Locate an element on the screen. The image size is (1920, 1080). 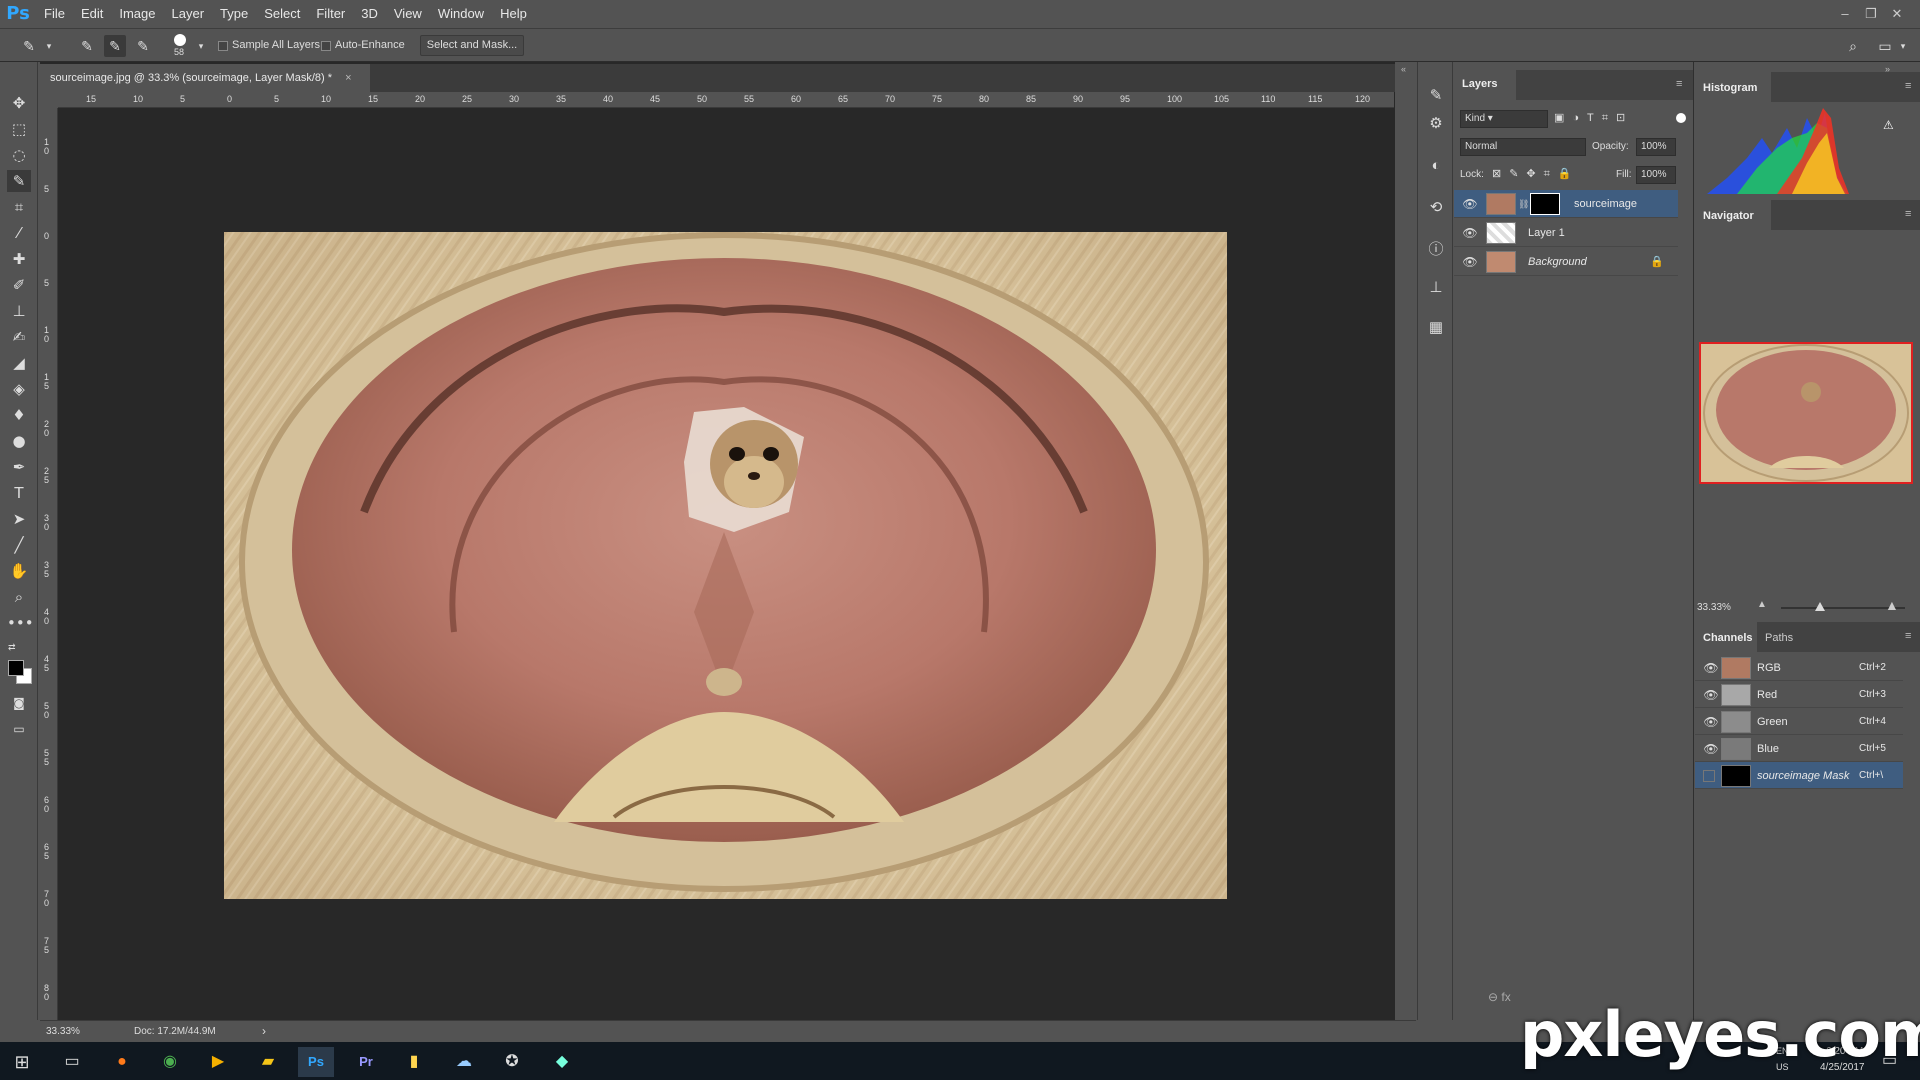
type-tool-icon: T is located at coordinates (19, 493).